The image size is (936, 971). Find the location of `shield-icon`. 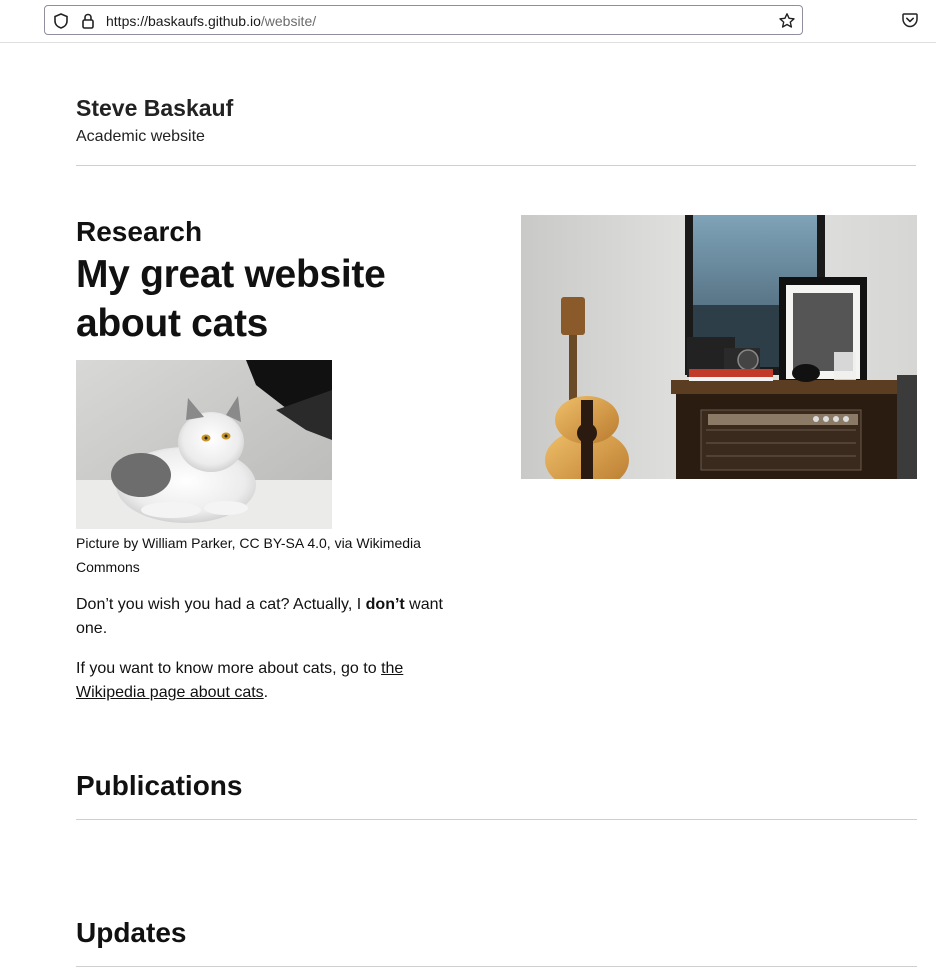

shield-icon is located at coordinates (61, 21).